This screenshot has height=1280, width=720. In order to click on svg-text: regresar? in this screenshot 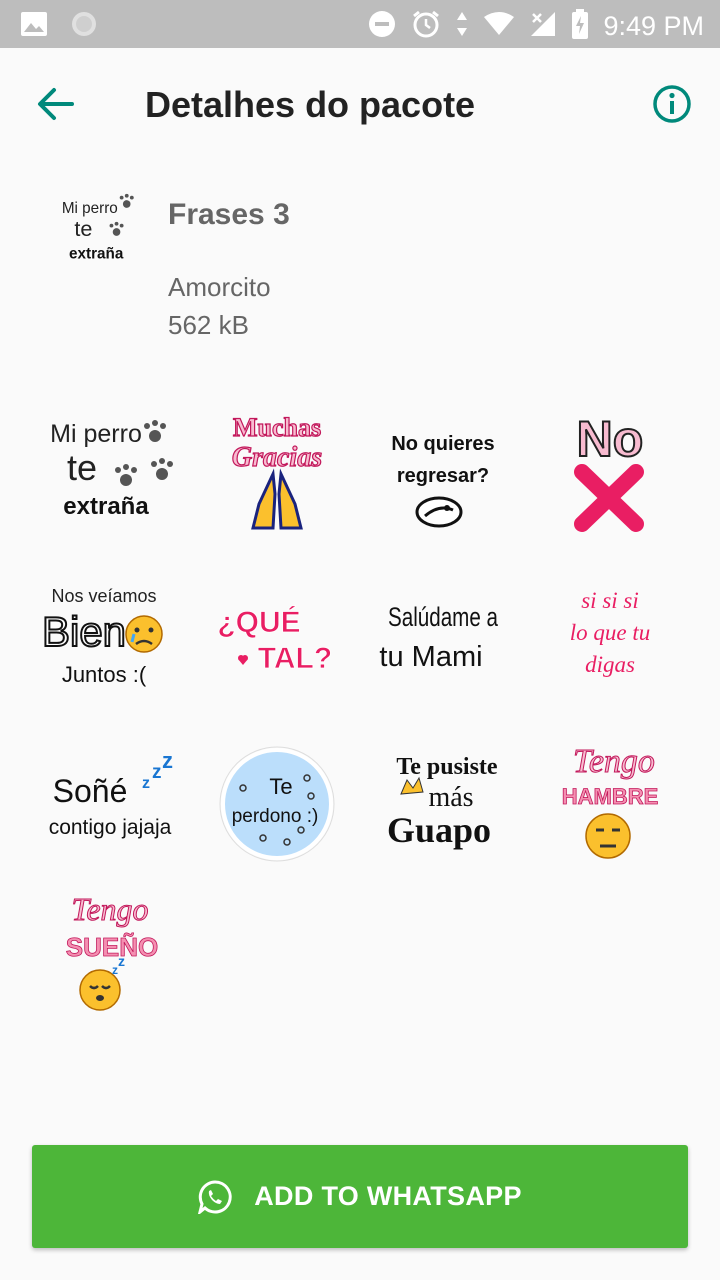, I will do `click(443, 476)`.